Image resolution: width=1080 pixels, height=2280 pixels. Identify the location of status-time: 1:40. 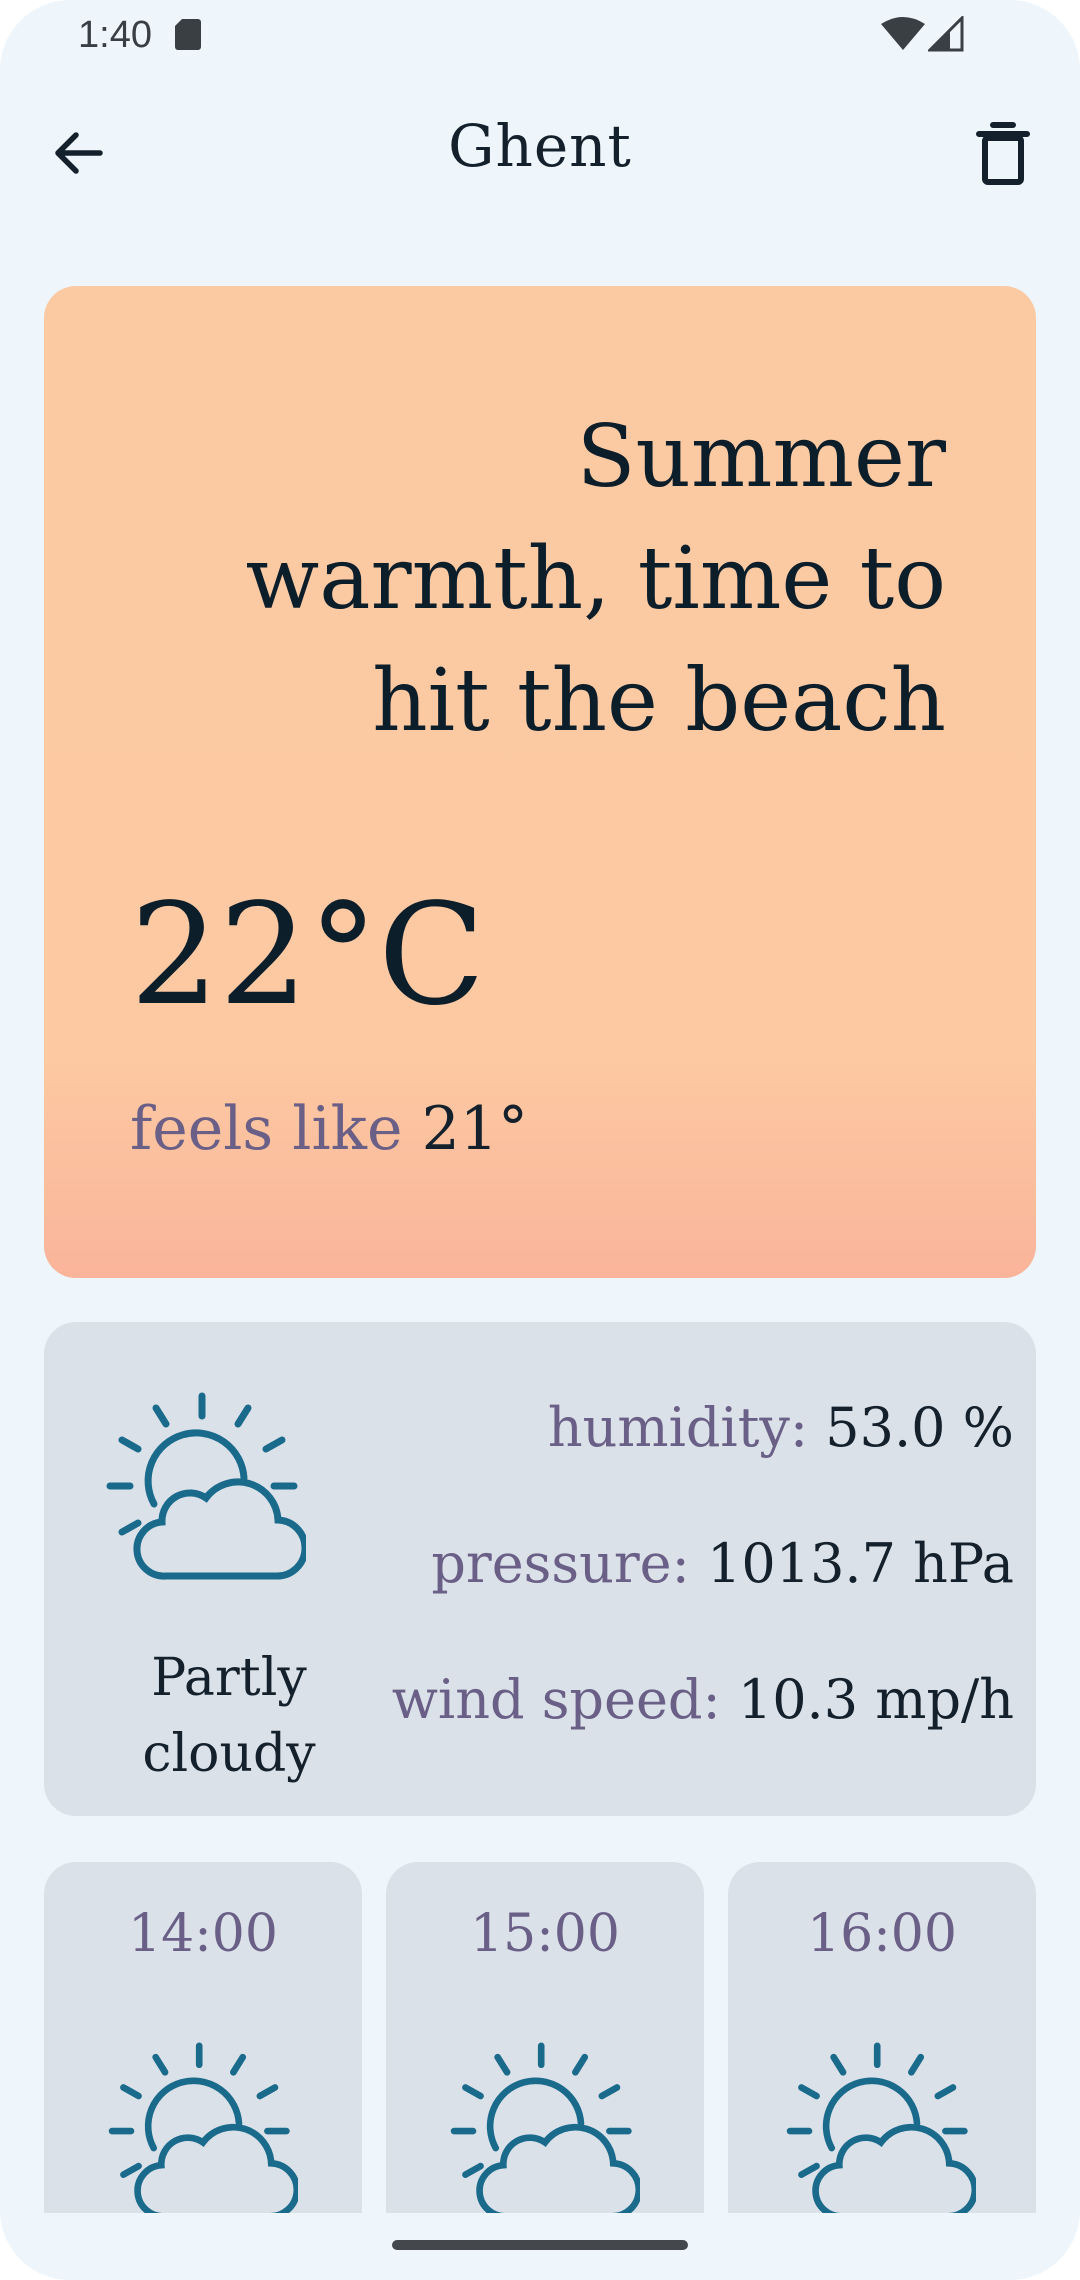
(115, 35).